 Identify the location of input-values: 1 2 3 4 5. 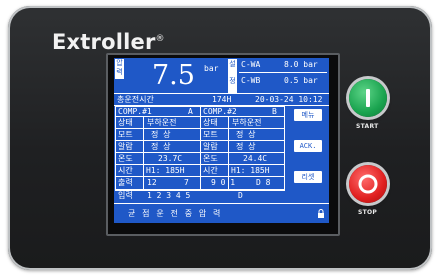
(169, 195).